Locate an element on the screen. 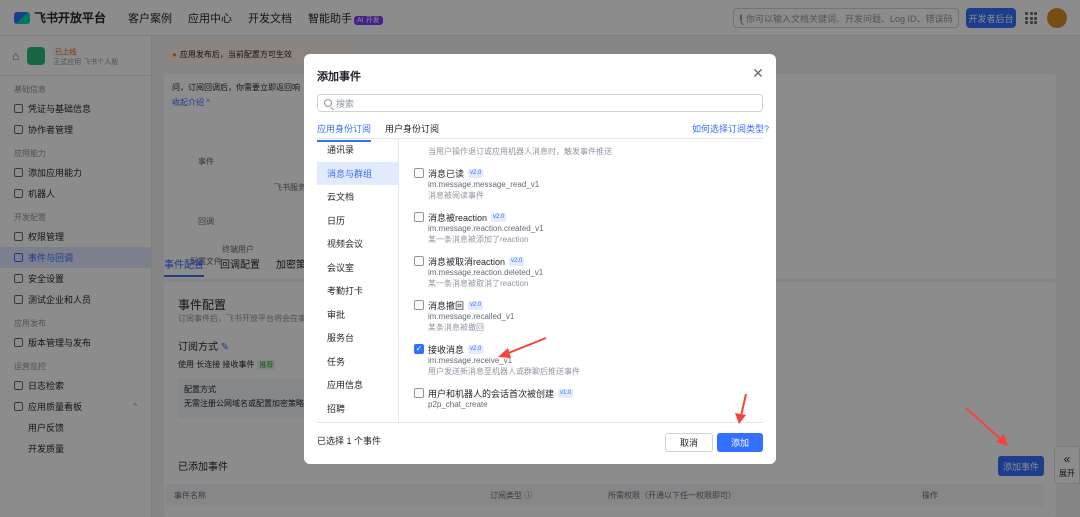  event-desc: 当用户操作退订或应用机器人消息时，触发事件推送 is located at coordinates (520, 151).